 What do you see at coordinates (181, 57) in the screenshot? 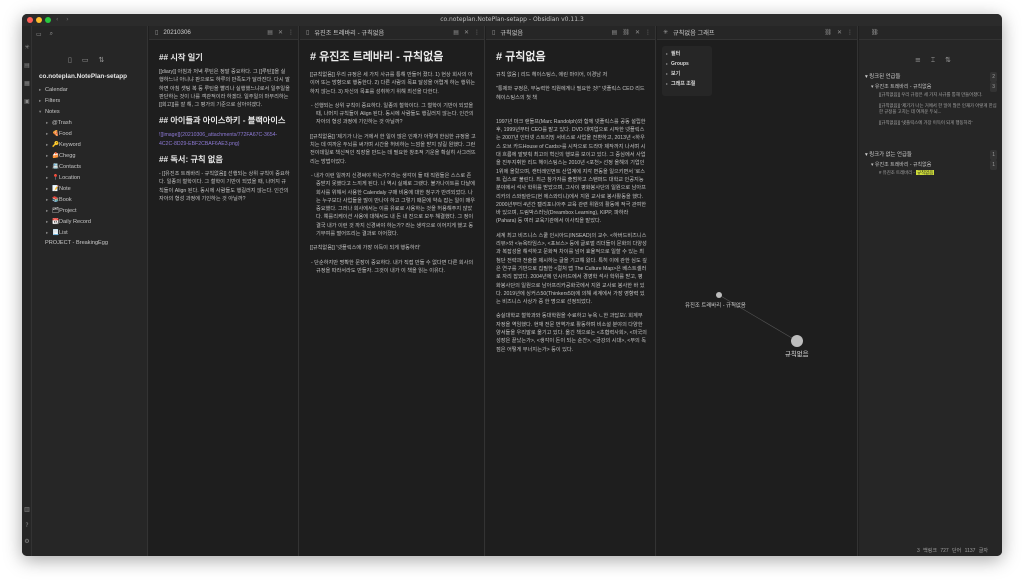
I see `heading-start-diary: ## 시작 일기` at bounding box center [181, 57].